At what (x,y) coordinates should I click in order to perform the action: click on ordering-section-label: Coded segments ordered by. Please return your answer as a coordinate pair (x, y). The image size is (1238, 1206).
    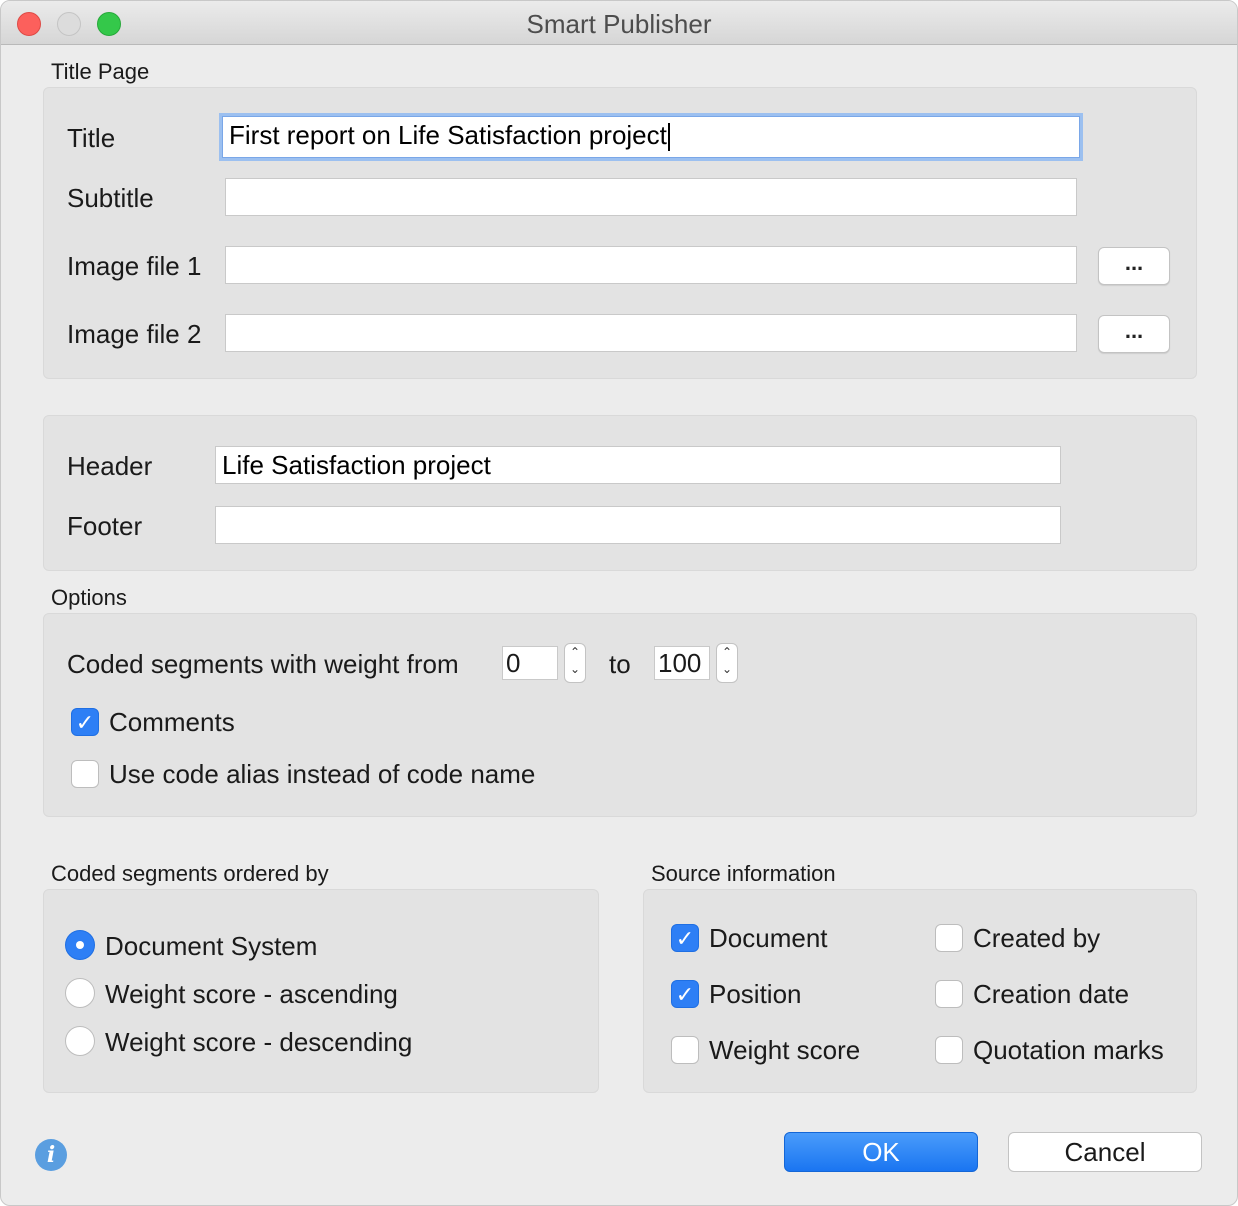
    Looking at the image, I should click on (190, 873).